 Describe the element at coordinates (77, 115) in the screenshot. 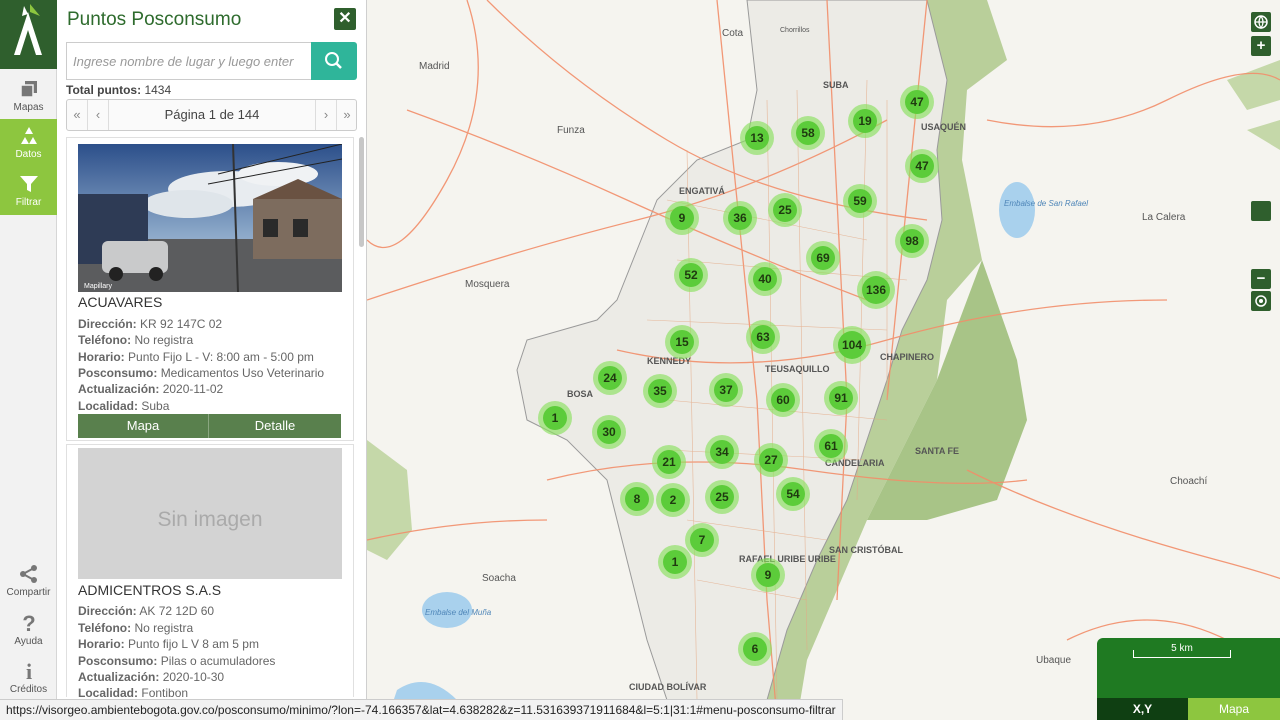

I see `first-page-button: «` at that location.